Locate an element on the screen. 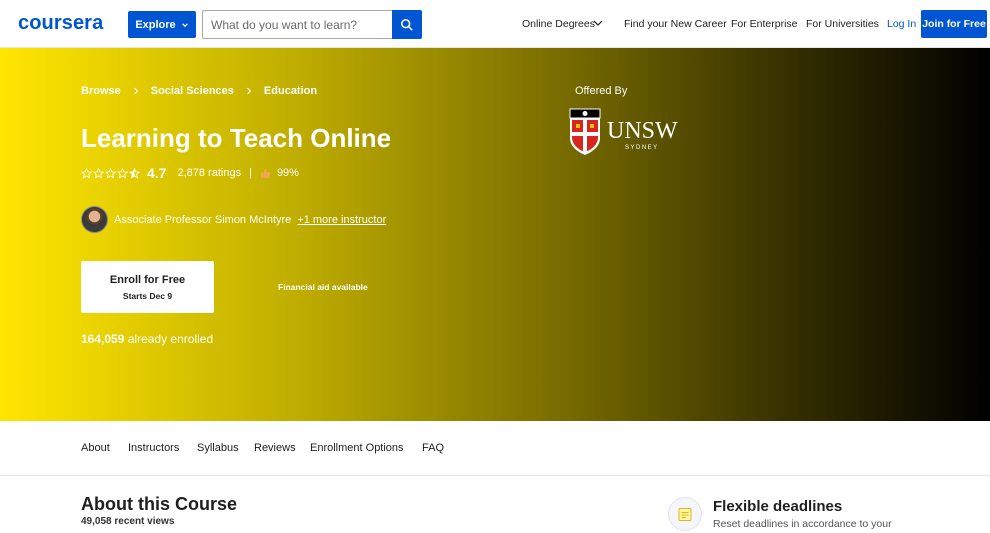  rating-row: 4.7 2,878 ratings | 99% is located at coordinates (190, 173).